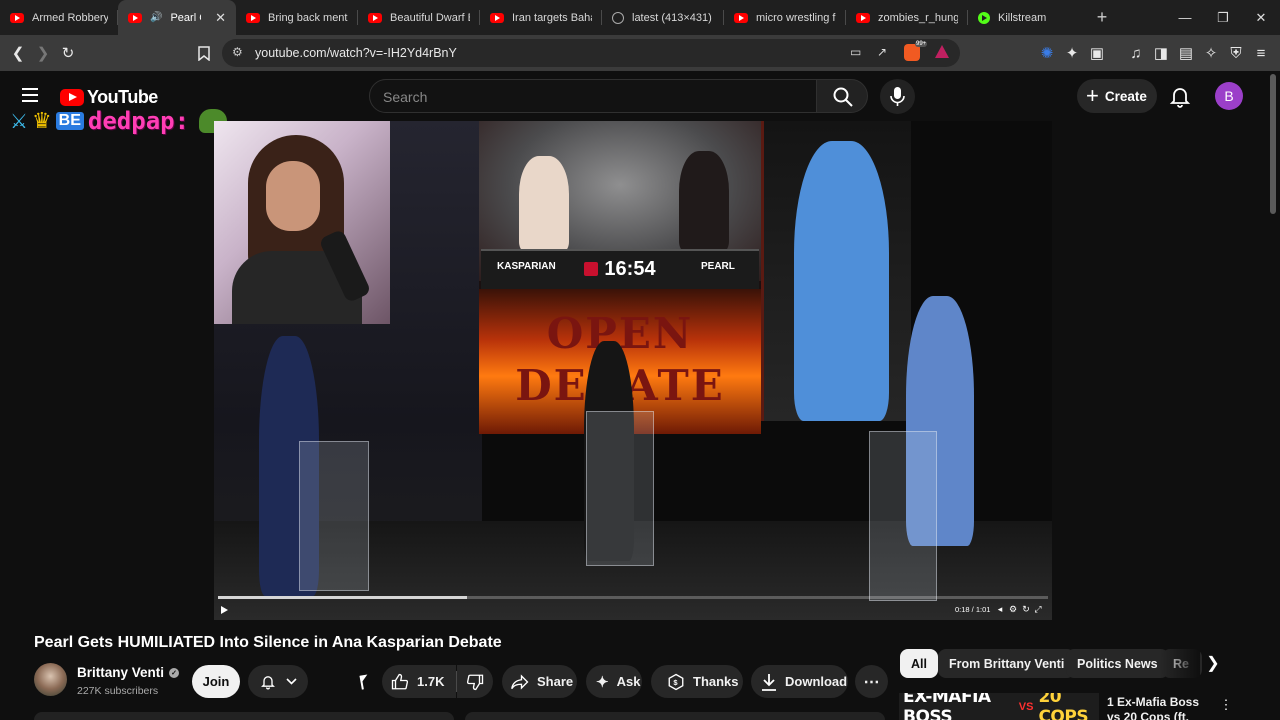  I want to click on chip-all: All, so click(919, 663).